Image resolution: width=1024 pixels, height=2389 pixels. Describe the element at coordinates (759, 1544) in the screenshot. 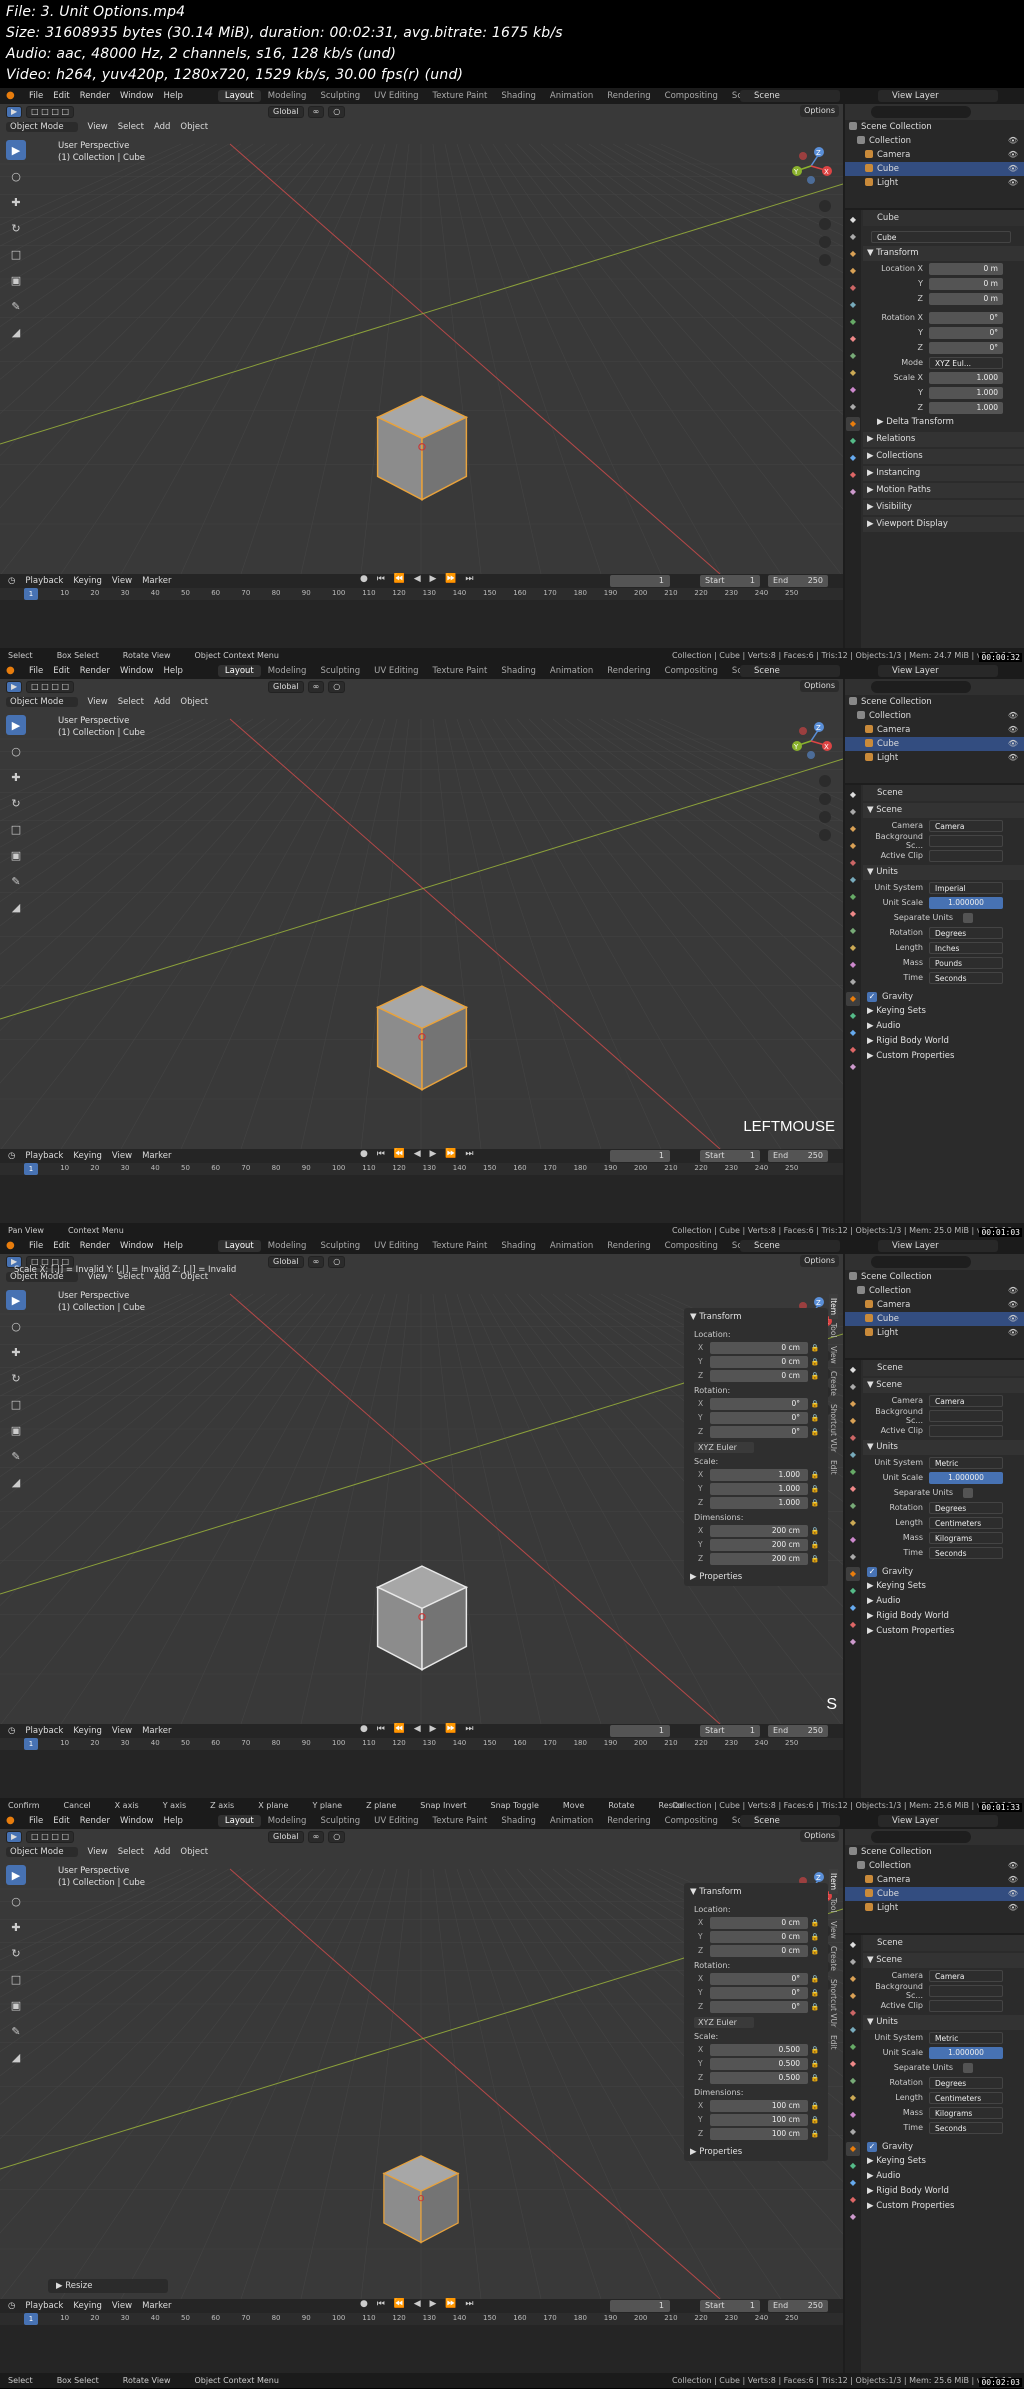

I see `value-field: 200 cm` at that location.